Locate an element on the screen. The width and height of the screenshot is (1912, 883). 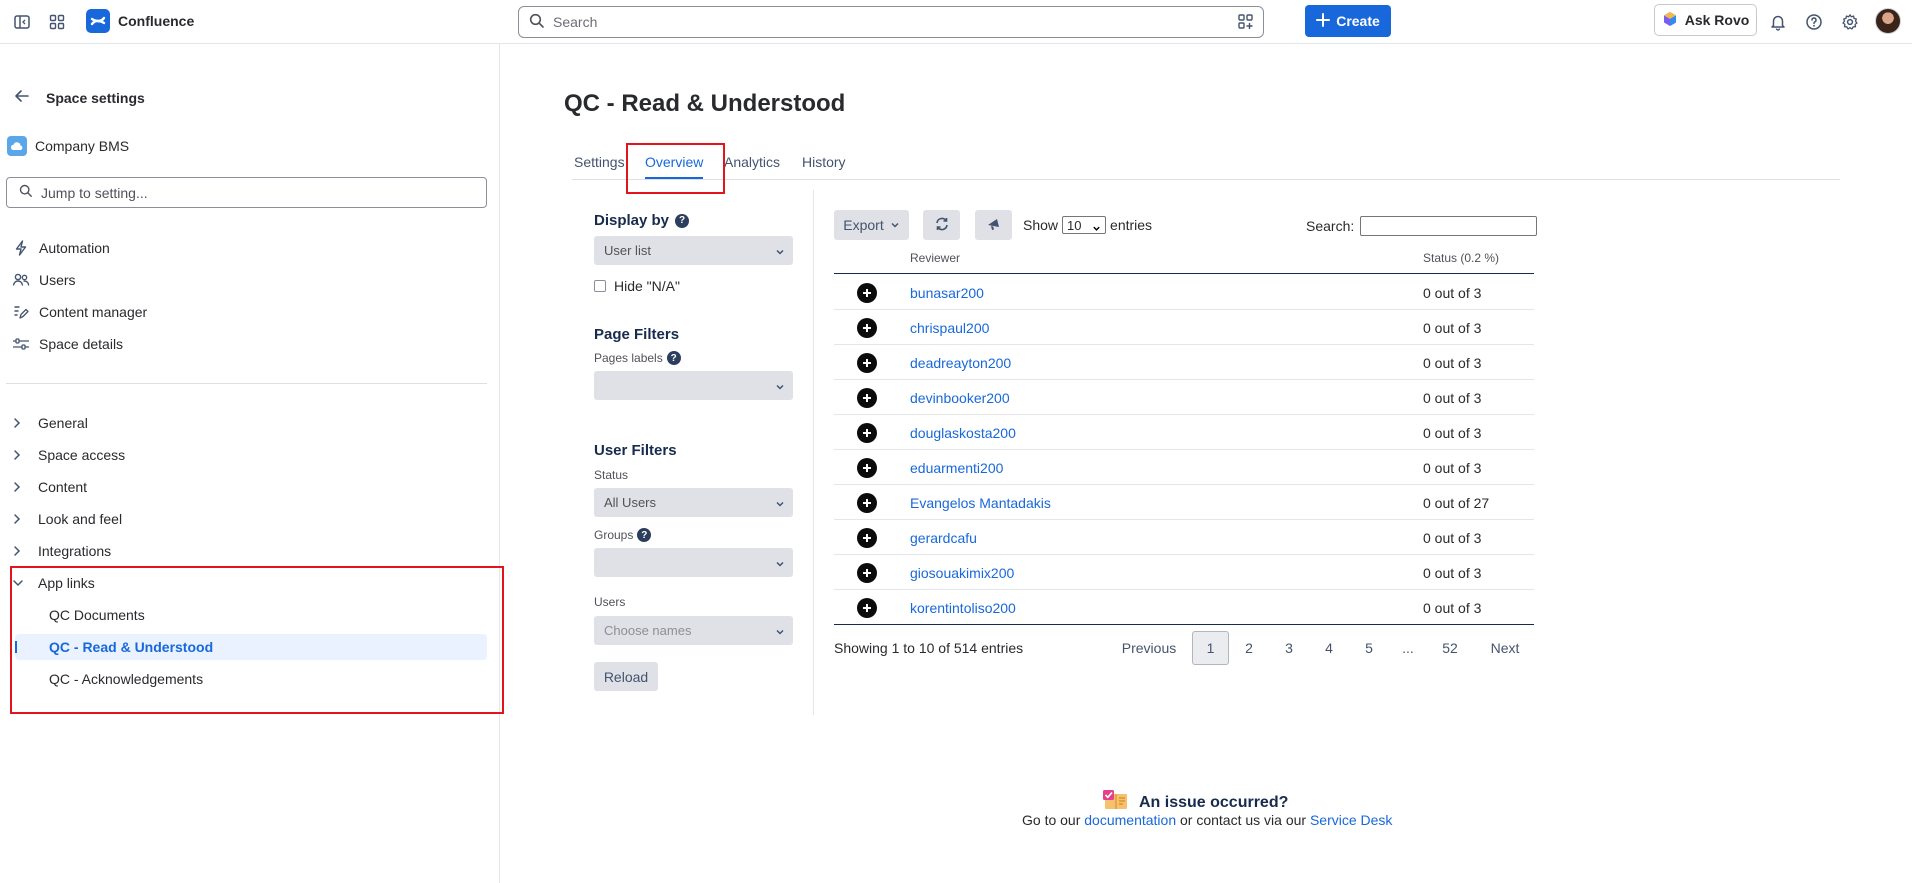
tab-history: History is located at coordinates (824, 166).